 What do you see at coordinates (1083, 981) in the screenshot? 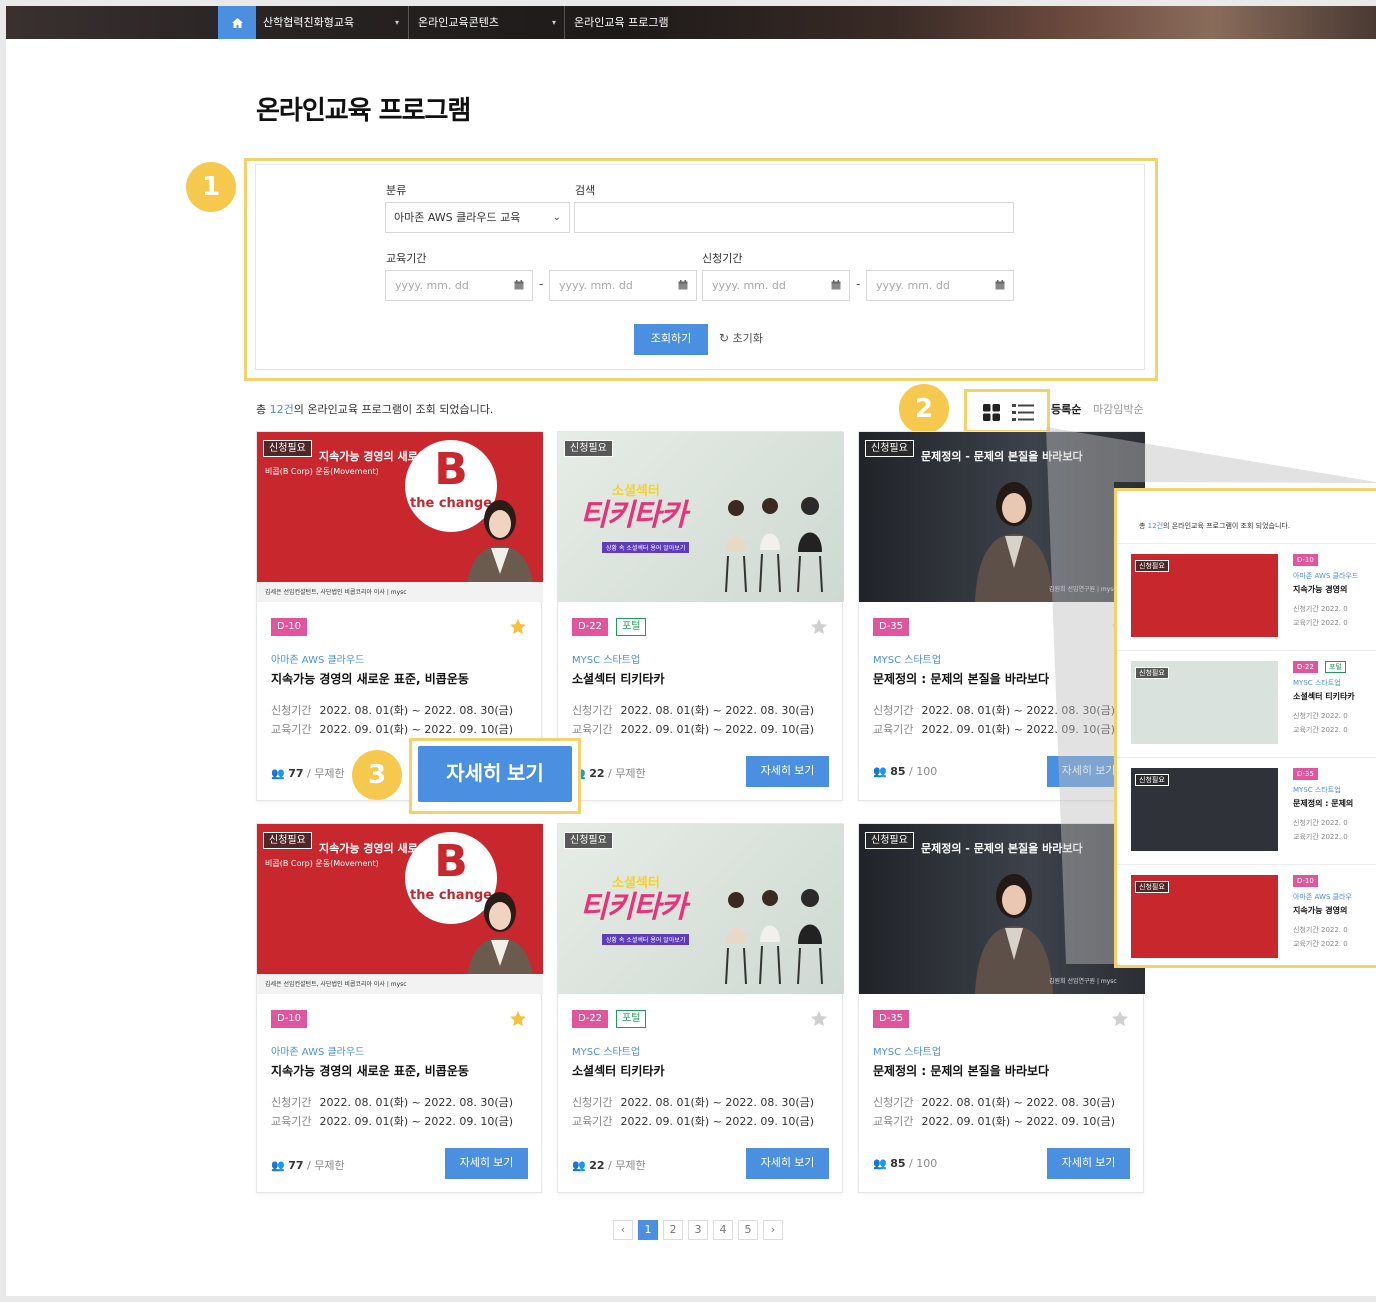
I see `thumbnail-footer: 김원희 선임연구원 | mysc` at bounding box center [1083, 981].